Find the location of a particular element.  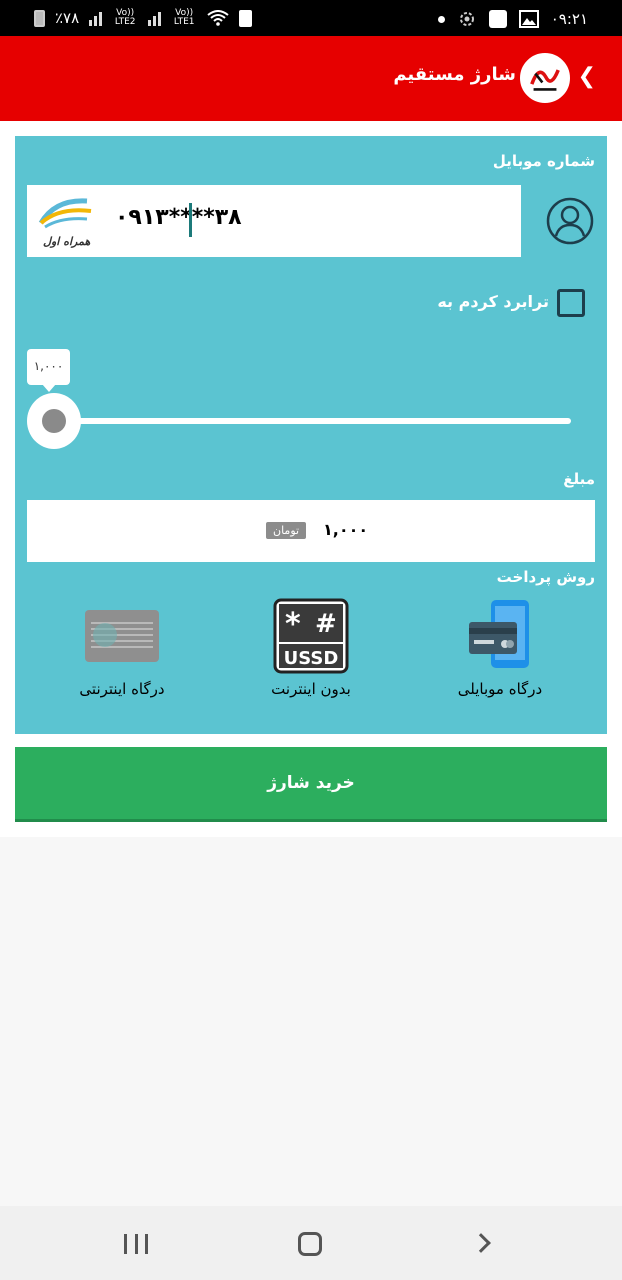

ussd-icon-text: USSD is located at coordinates (311, 658).